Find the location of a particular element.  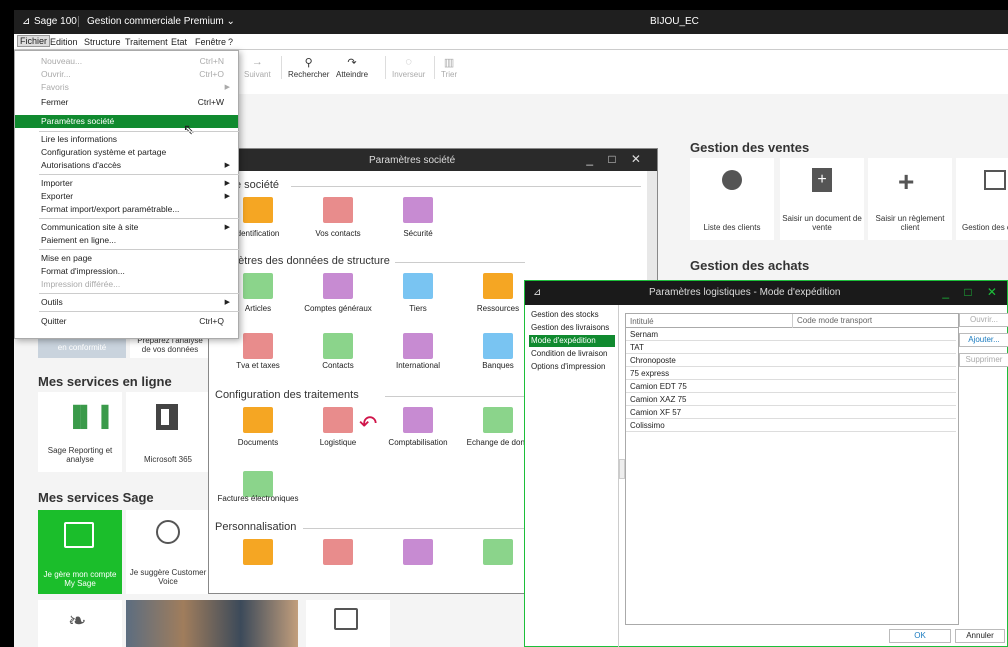

table-row: Colissimo is located at coordinates (791, 426).